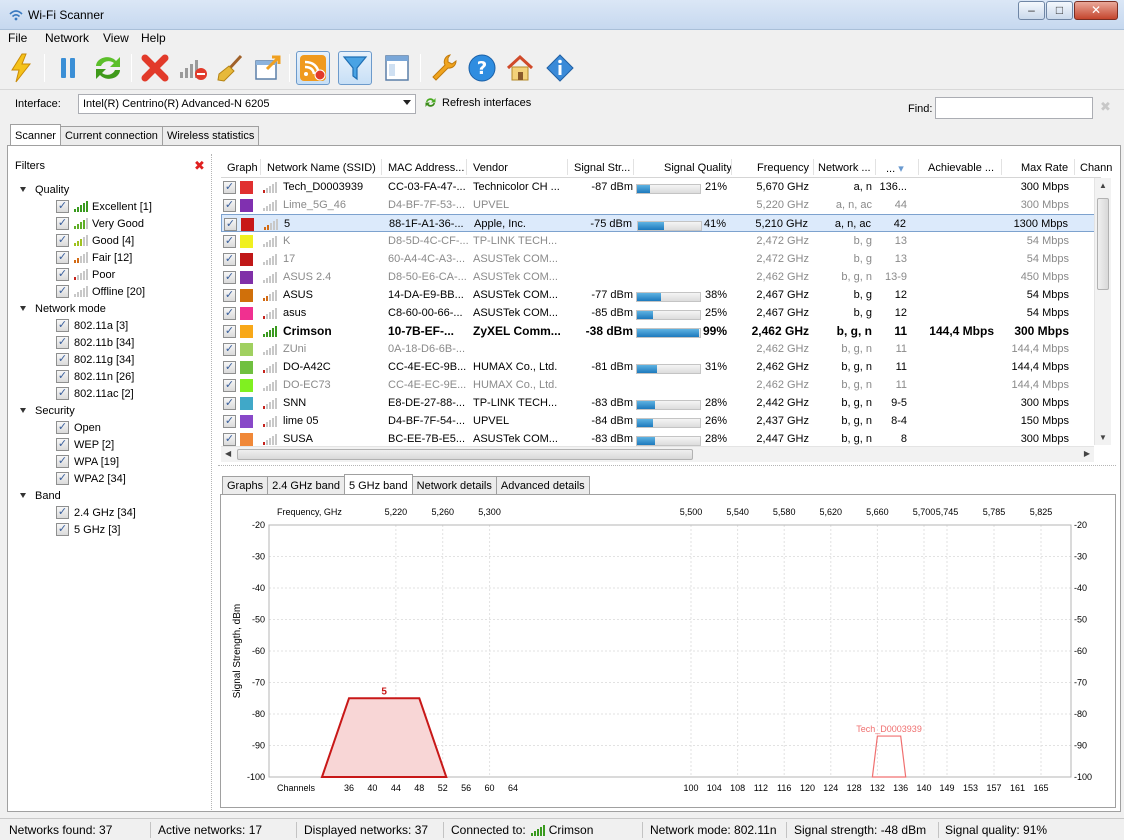  I want to click on refresh-button, so click(108, 68).